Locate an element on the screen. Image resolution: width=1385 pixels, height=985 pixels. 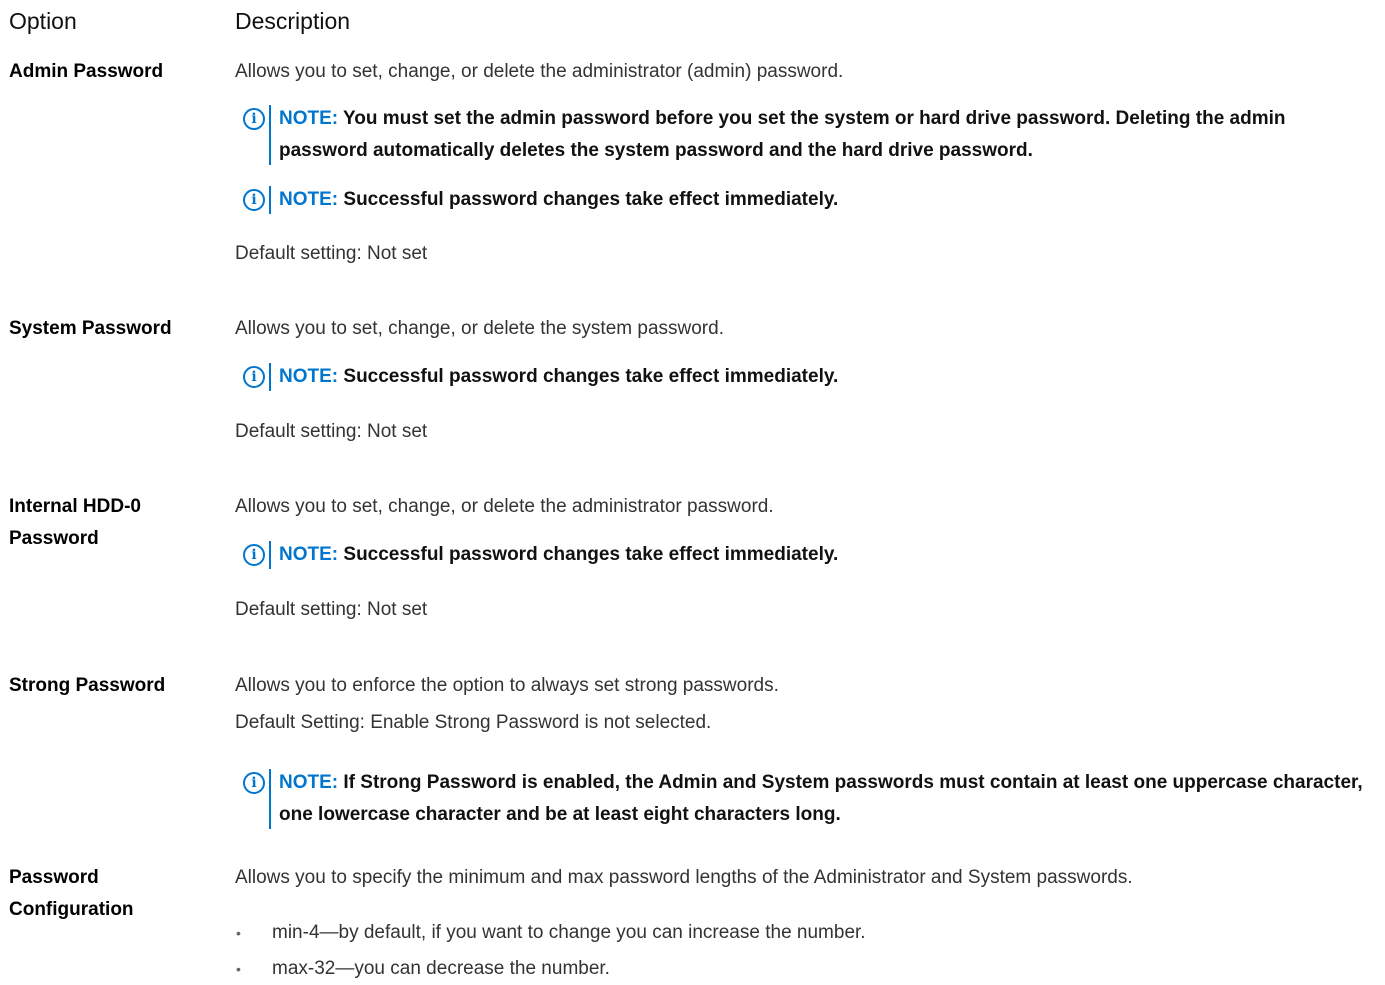
option-name-line: Internal HDD-0 is located at coordinates (75, 506).